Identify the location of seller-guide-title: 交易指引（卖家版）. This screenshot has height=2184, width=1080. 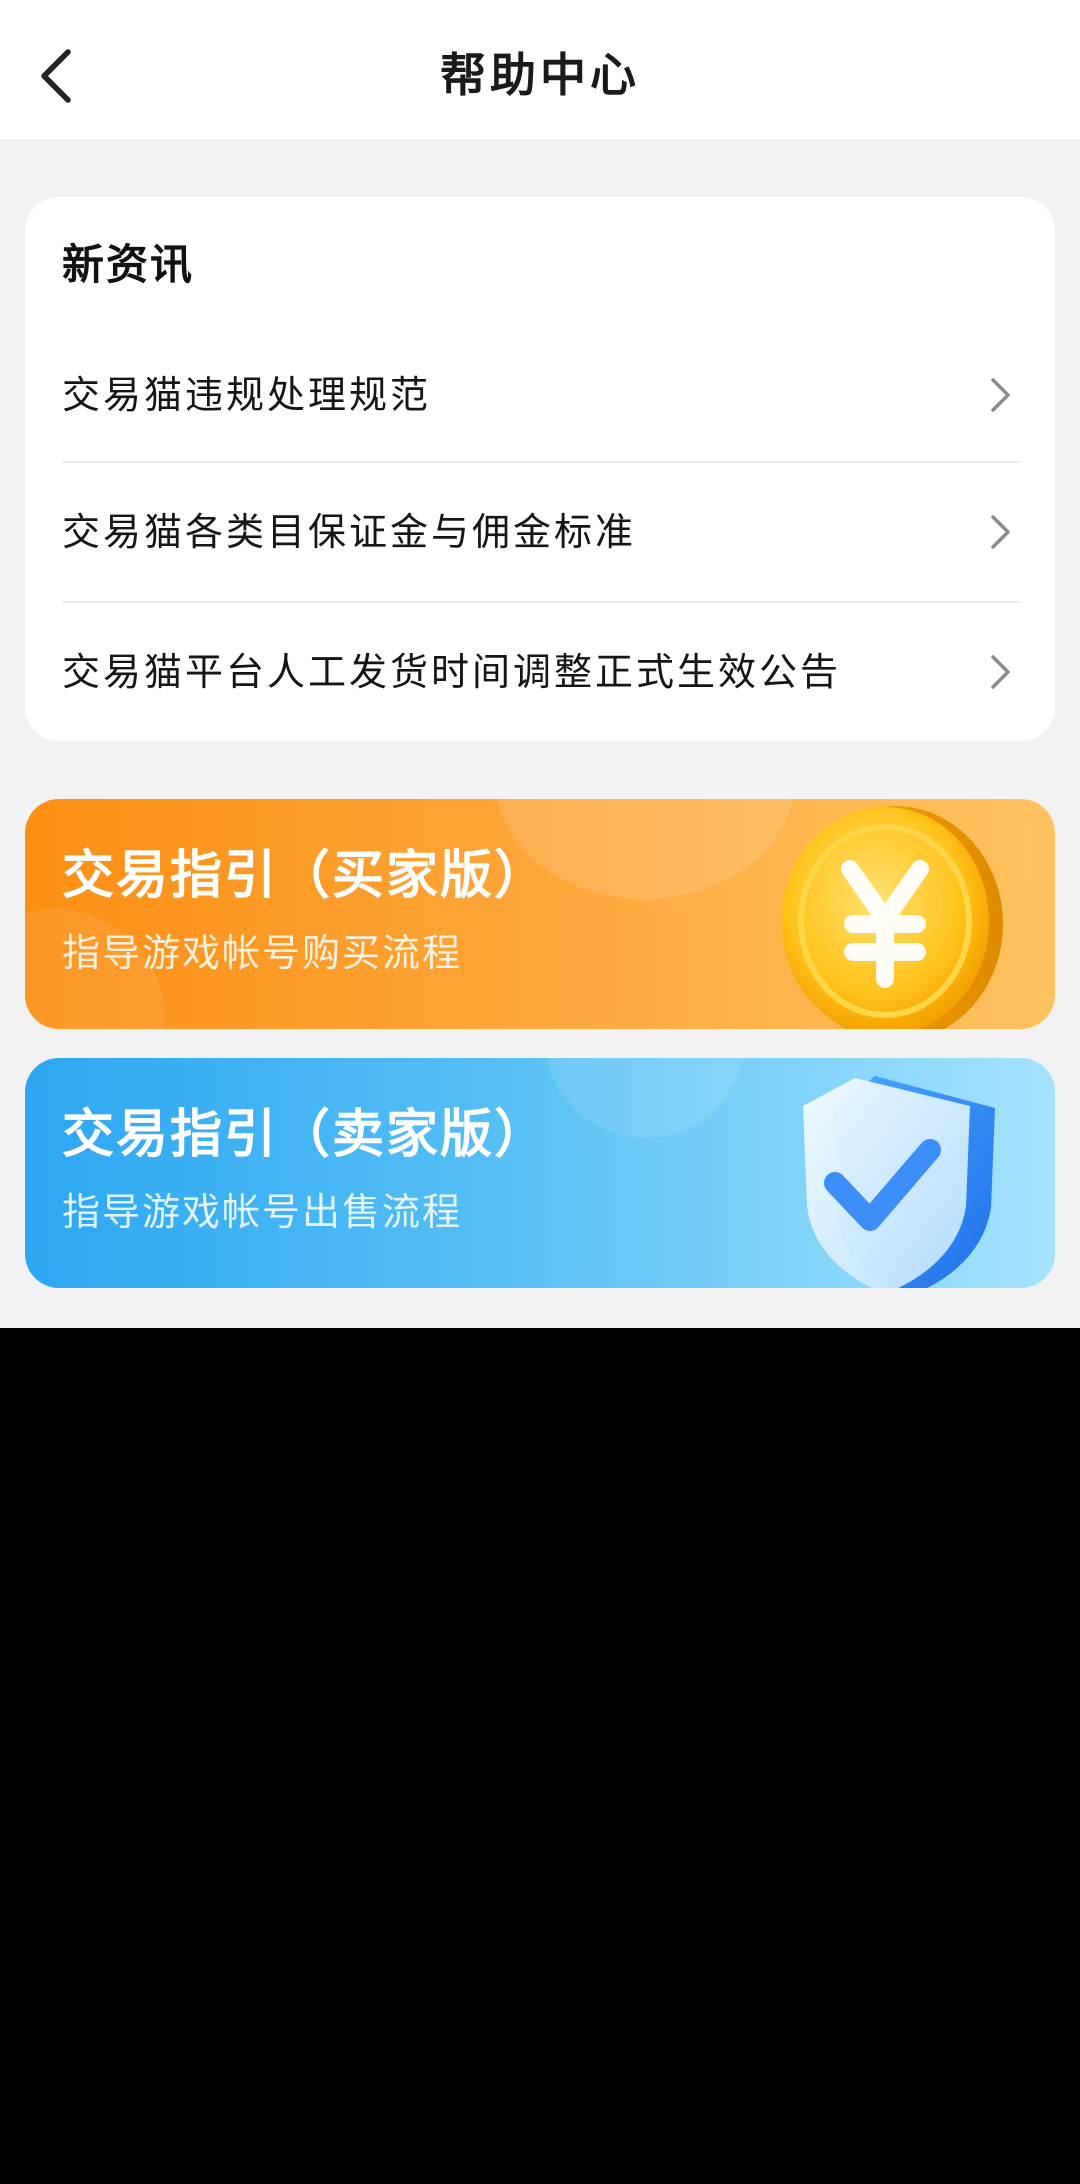
(305, 1135).